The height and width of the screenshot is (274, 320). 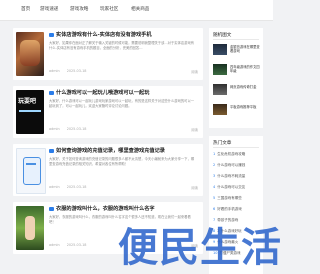 I want to click on random-item-title: 金银岛游戏在哪里查看游戏, so click(x=245, y=49).